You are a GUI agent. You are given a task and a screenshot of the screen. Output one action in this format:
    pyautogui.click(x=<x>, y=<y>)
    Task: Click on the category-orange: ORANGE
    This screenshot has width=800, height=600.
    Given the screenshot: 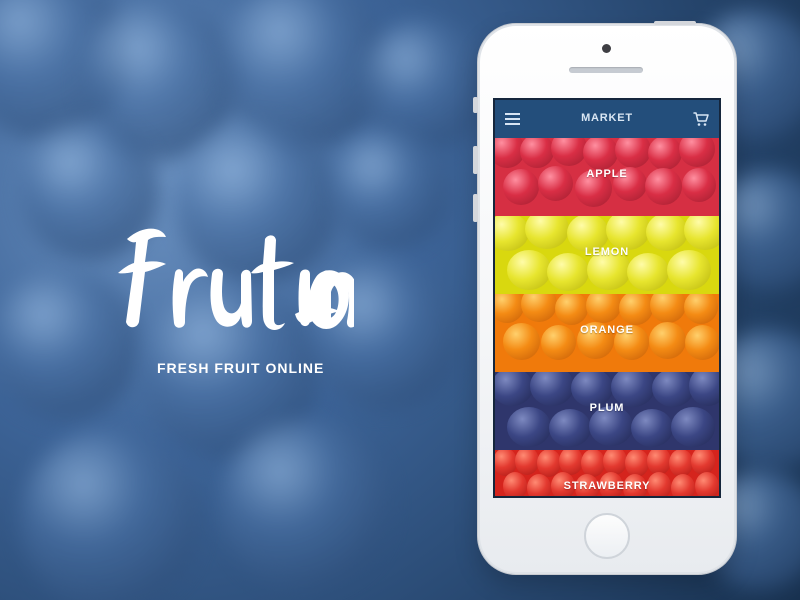 What is the action you would take?
    pyautogui.click(x=607, y=333)
    